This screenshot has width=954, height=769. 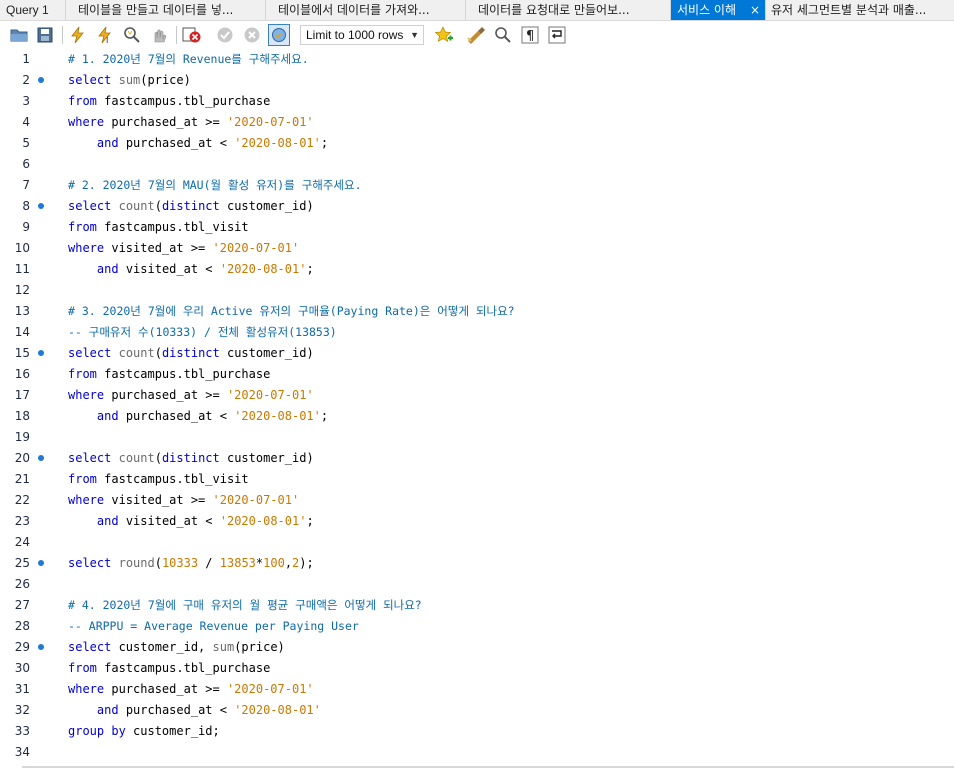 I want to click on code-line: 6, so click(x=477, y=164).